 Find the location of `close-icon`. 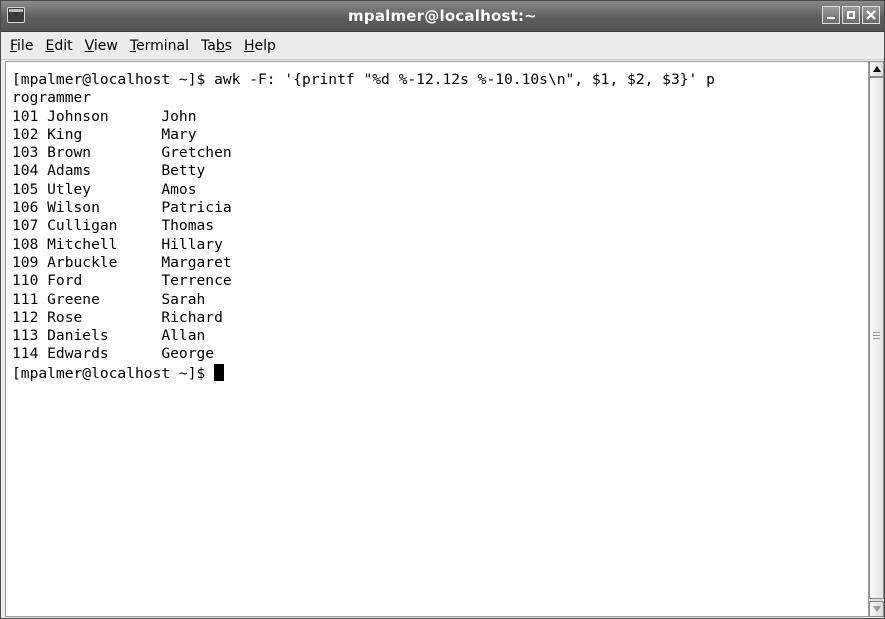

close-icon is located at coordinates (871, 15).